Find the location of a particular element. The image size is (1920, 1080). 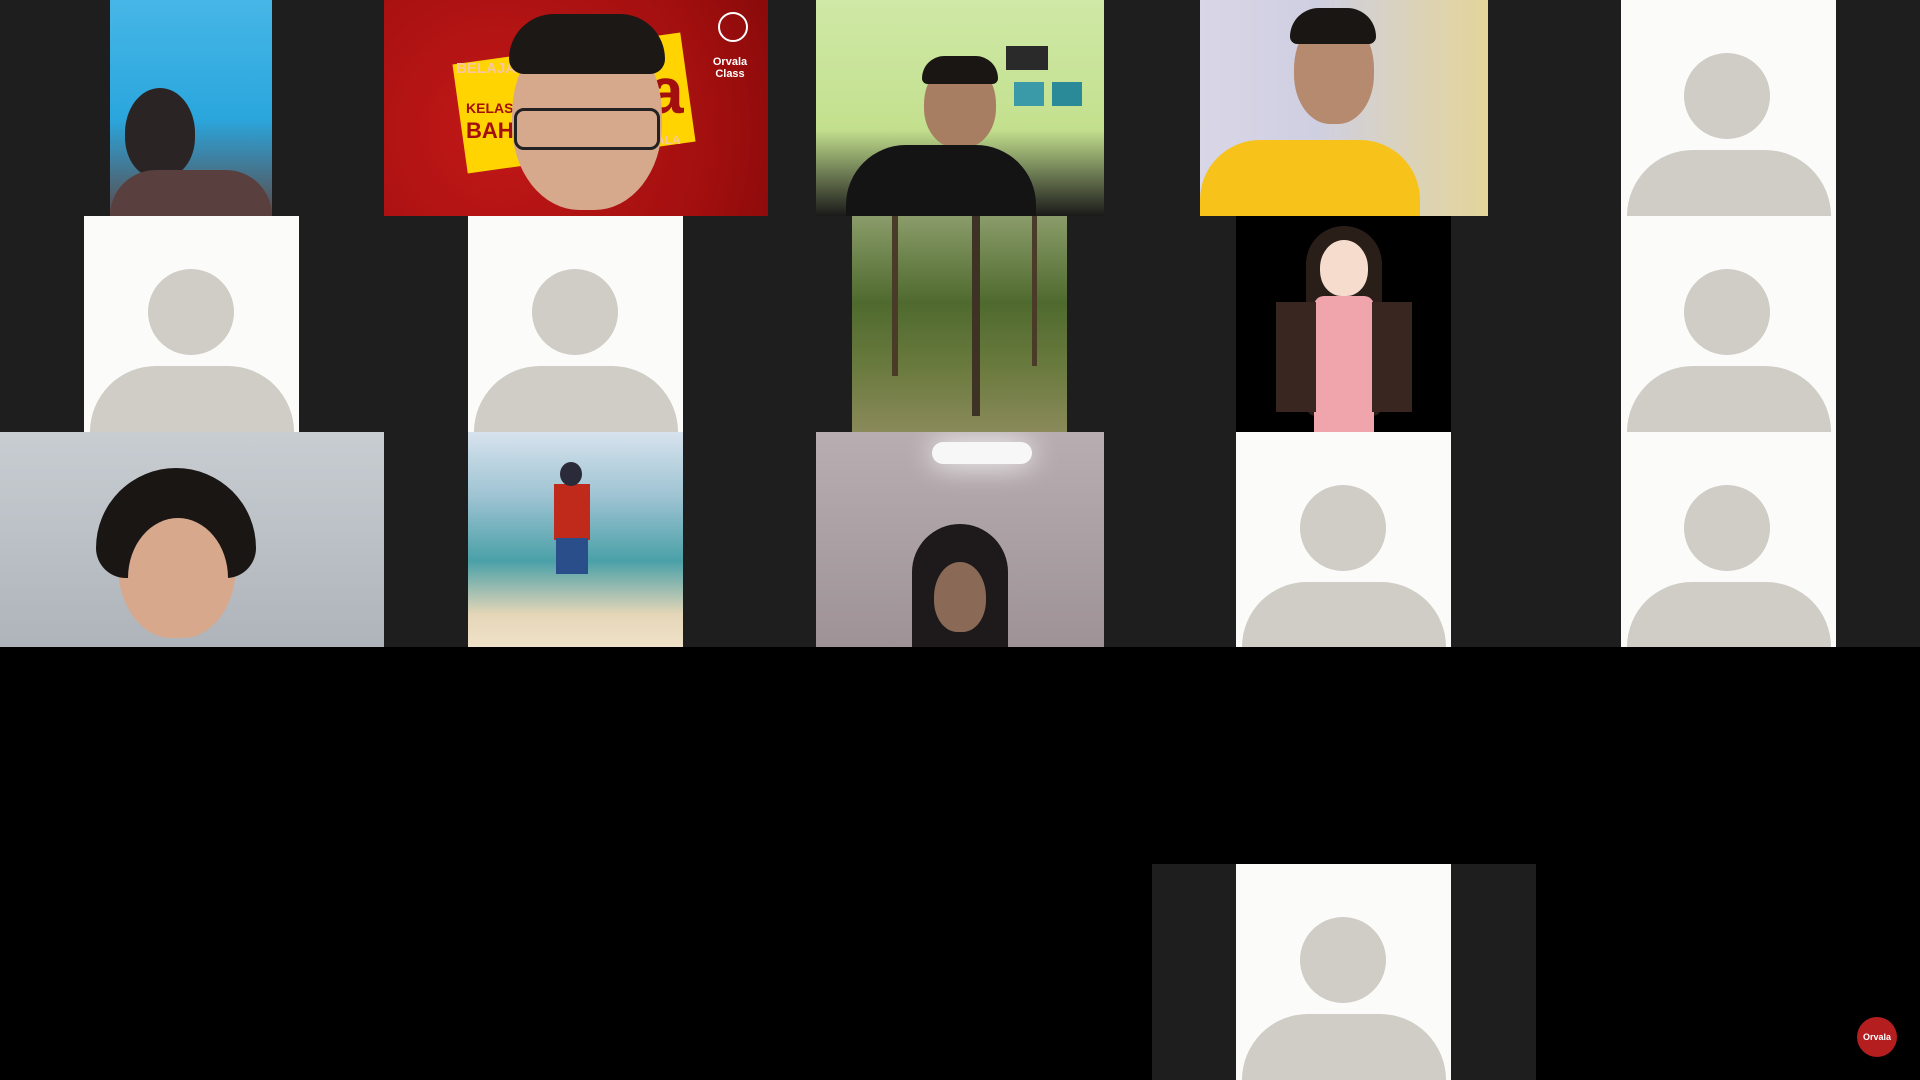

anime-haori-right is located at coordinates (1392, 357).